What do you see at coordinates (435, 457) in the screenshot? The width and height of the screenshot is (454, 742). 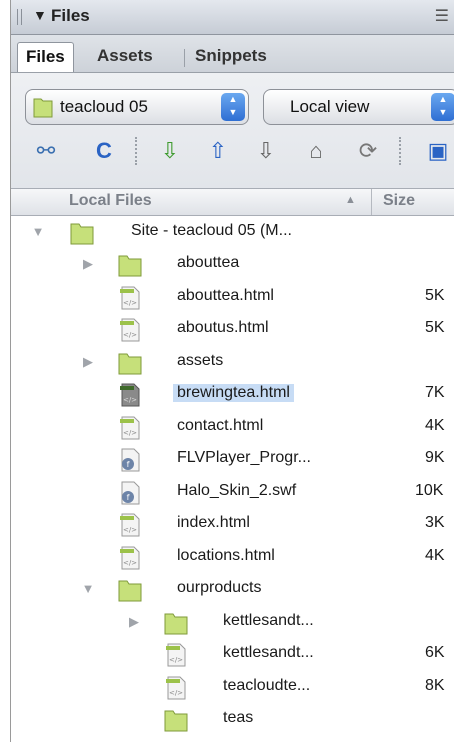 I see `tree-item-size: 9K` at bounding box center [435, 457].